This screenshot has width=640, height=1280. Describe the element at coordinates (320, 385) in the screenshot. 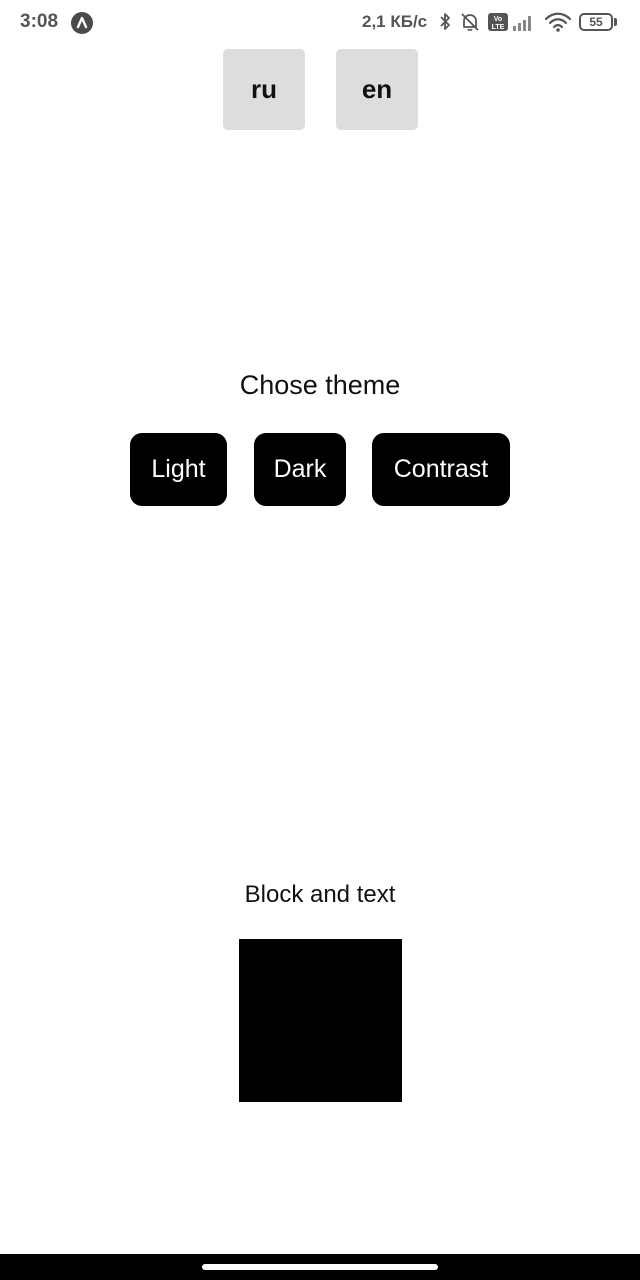

I see `theme-title: Chose theme` at that location.